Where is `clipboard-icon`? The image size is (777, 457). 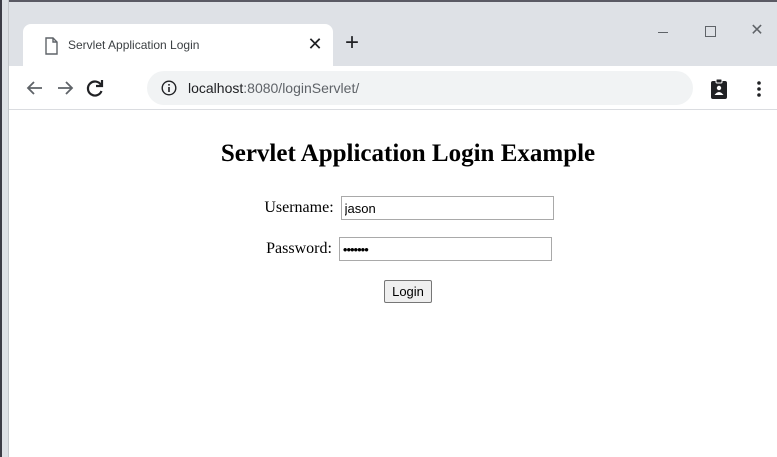 clipboard-icon is located at coordinates (719, 89).